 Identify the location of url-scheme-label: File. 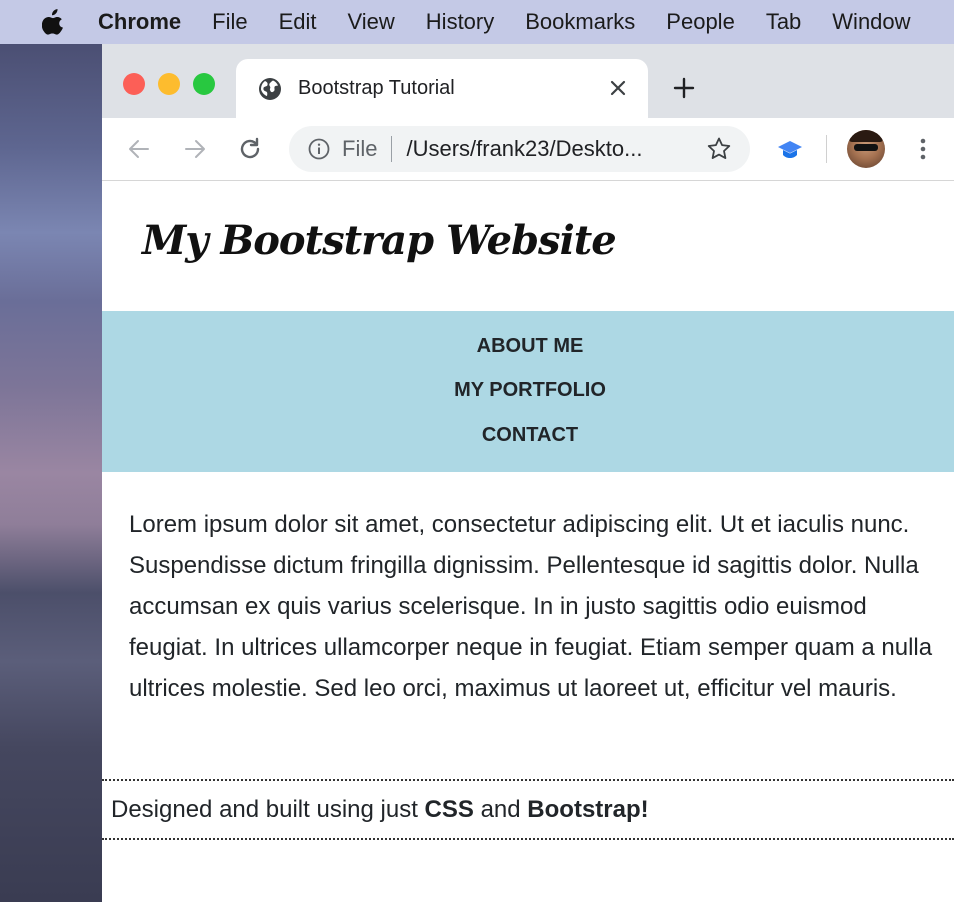
(360, 148).